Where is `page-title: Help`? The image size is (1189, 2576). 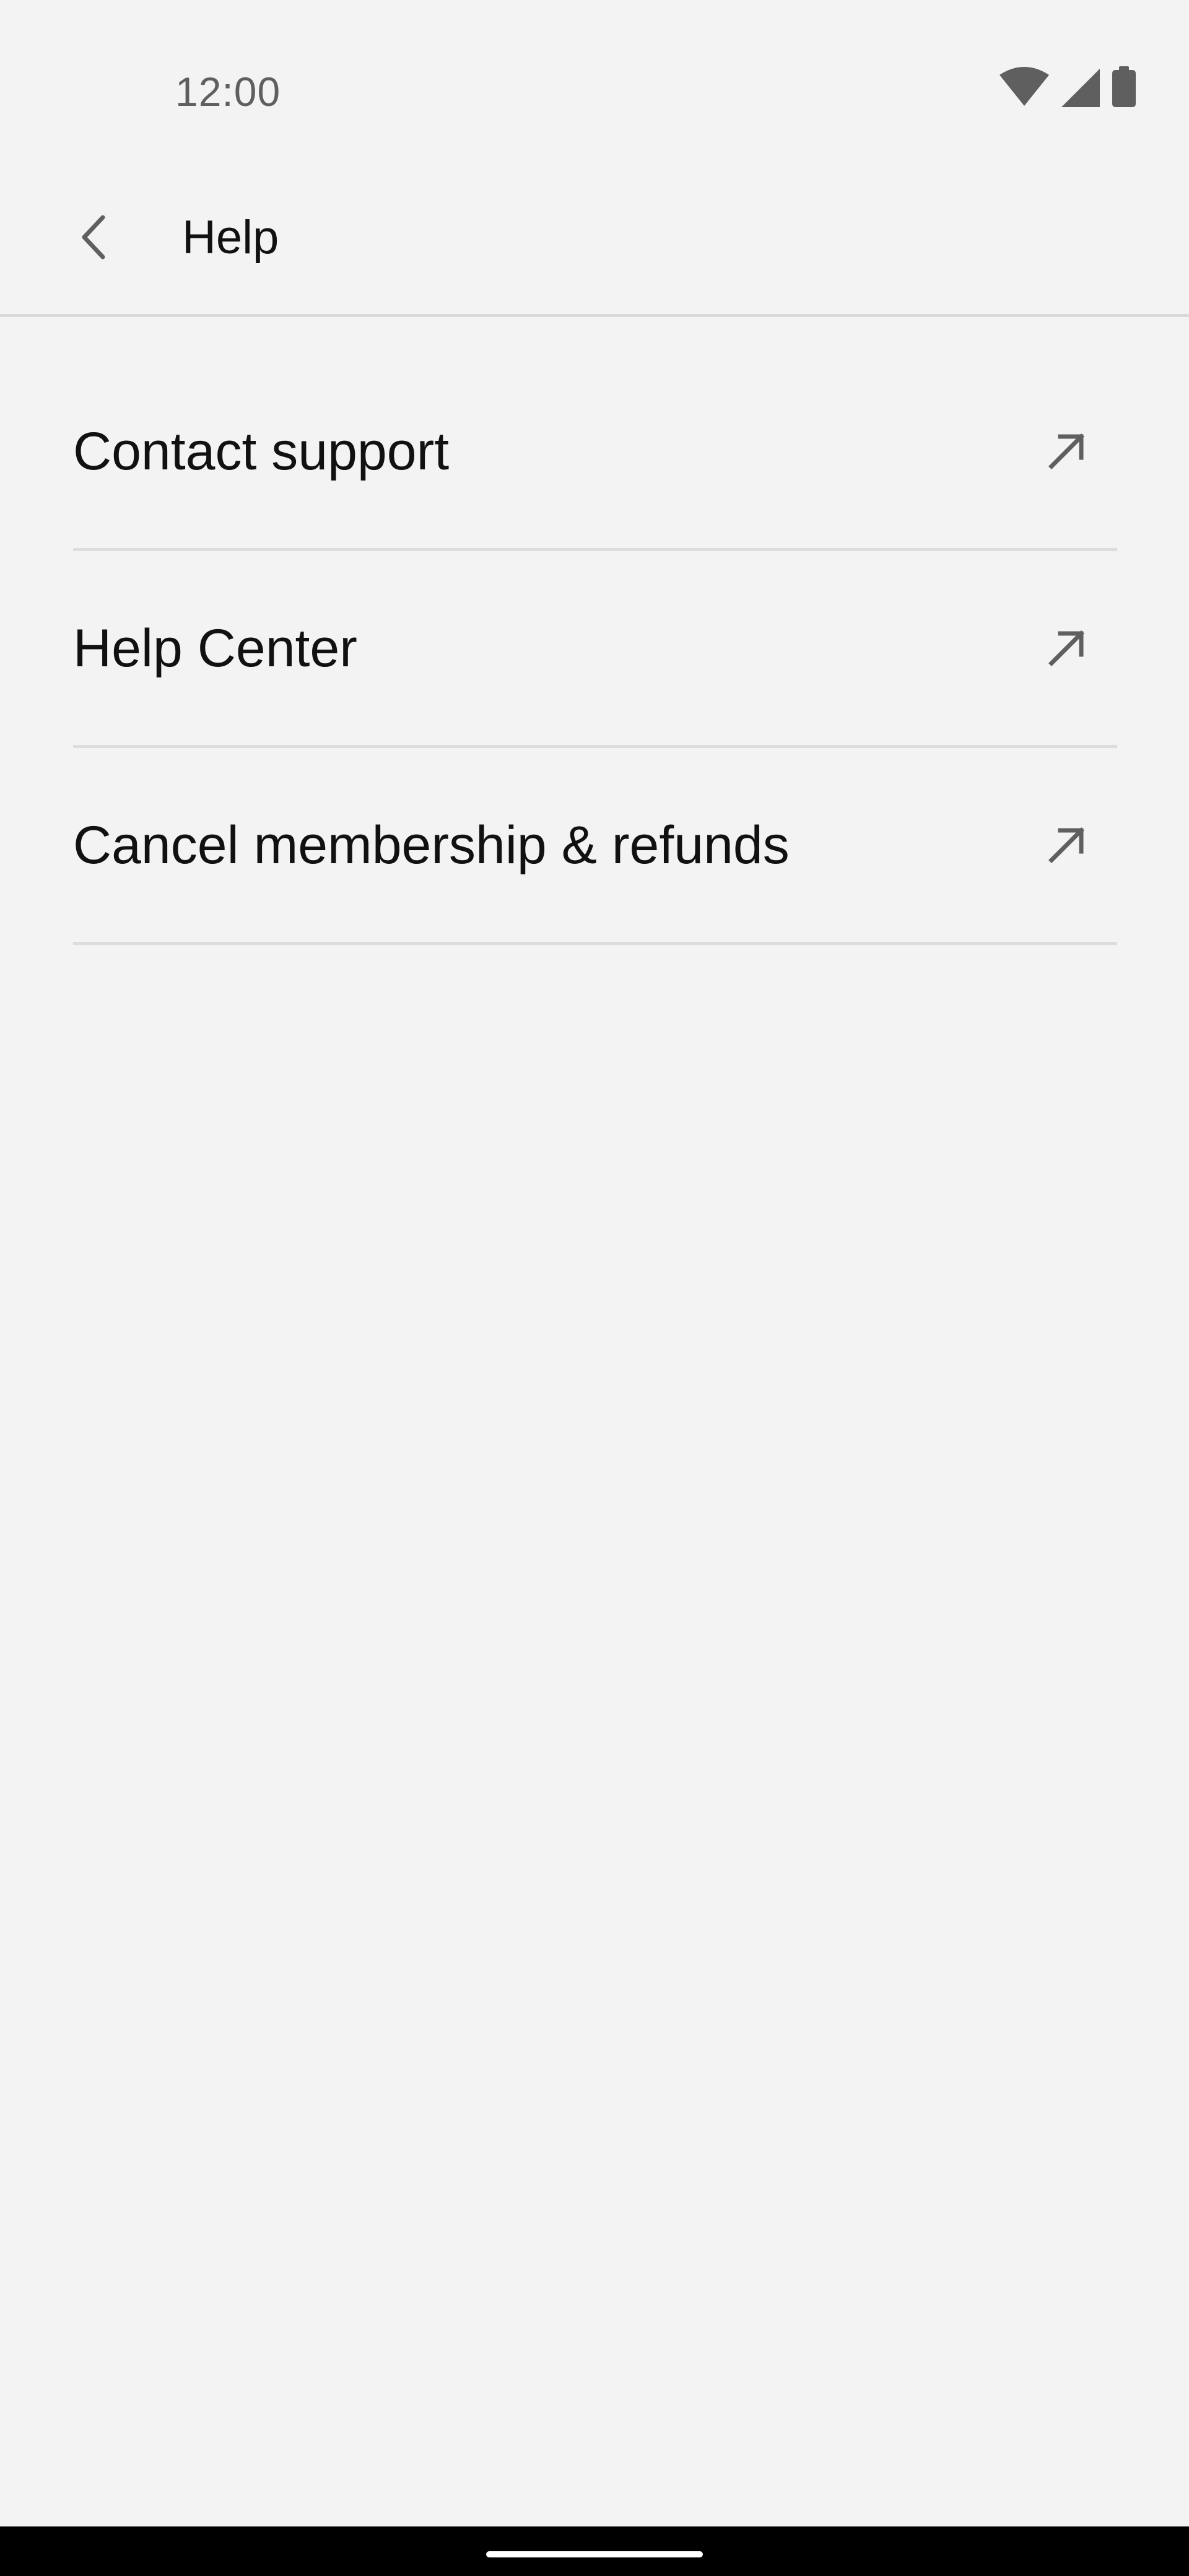
page-title: Help is located at coordinates (230, 237).